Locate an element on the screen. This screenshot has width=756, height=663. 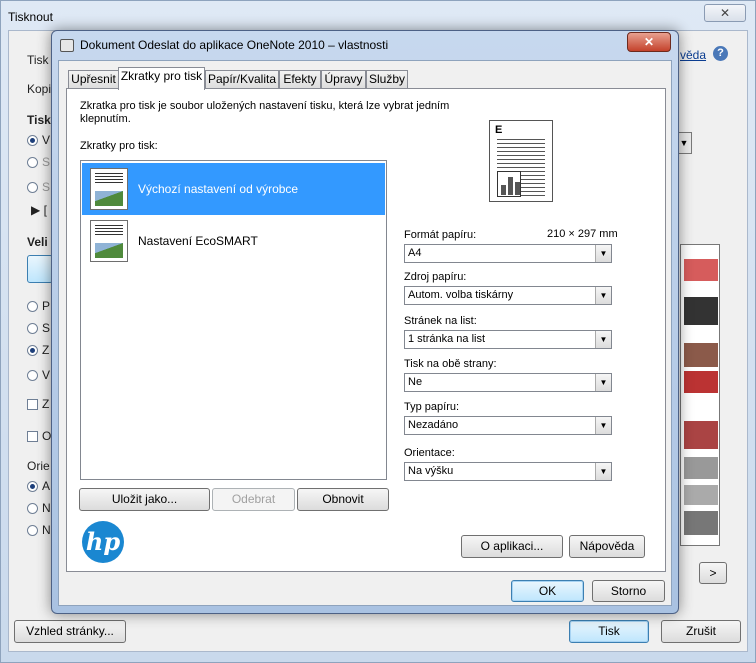
printer-icon is located at coordinates (67, 45).